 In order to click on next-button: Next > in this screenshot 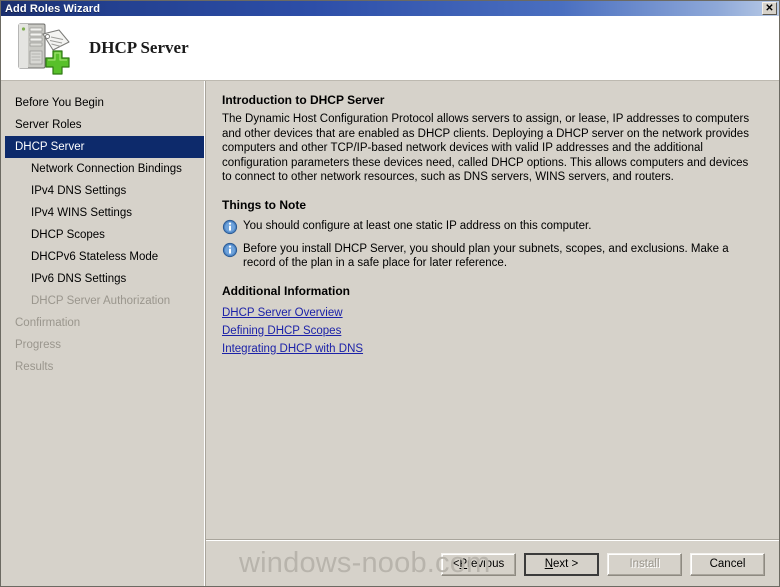, I will do `click(561, 564)`.